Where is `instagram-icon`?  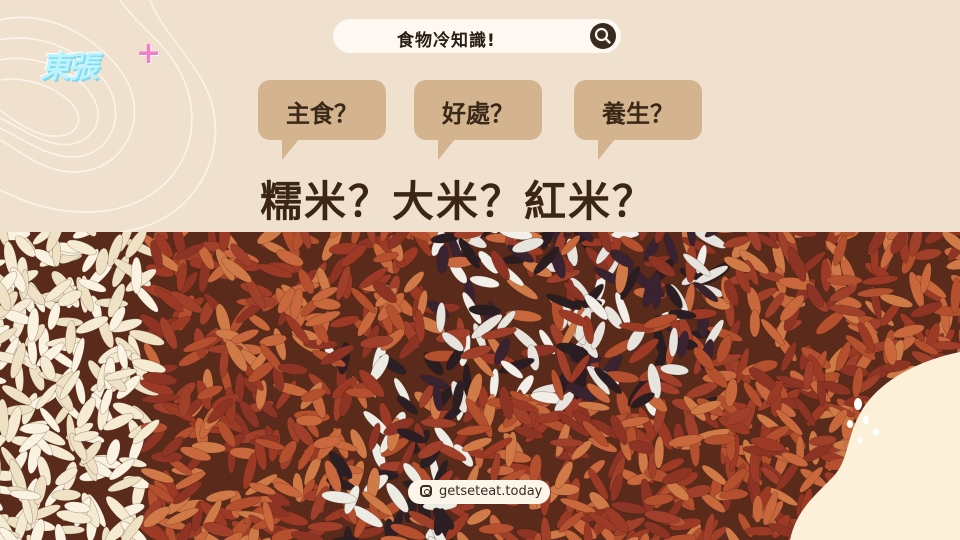 instagram-icon is located at coordinates (426, 491).